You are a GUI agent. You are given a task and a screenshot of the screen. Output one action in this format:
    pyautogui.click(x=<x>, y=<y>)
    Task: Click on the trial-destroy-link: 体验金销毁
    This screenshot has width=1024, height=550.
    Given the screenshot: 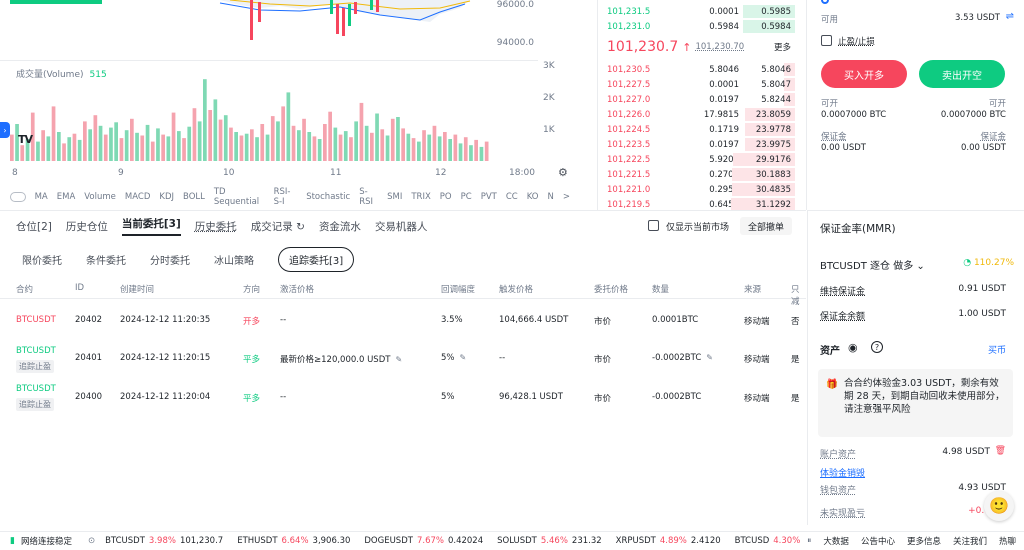 What is the action you would take?
    pyautogui.click(x=842, y=472)
    